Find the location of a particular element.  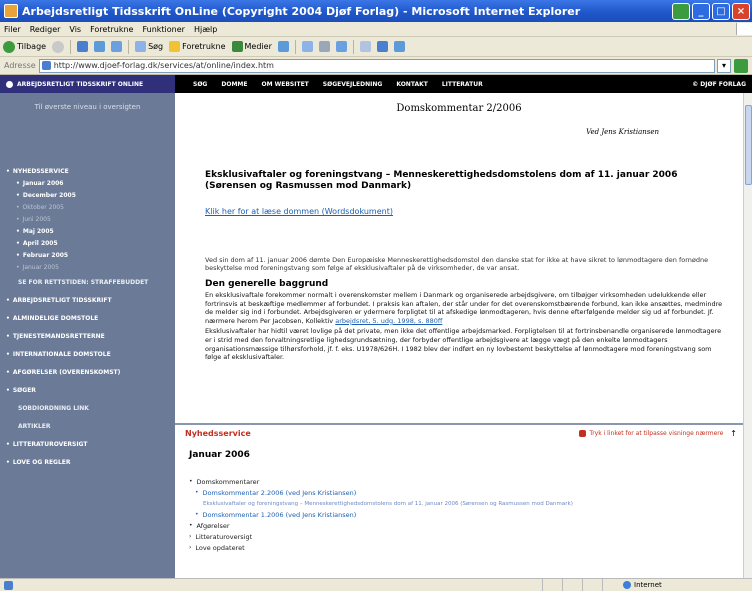

address-dropdown-icon: ▾ is located at coordinates (724, 65).